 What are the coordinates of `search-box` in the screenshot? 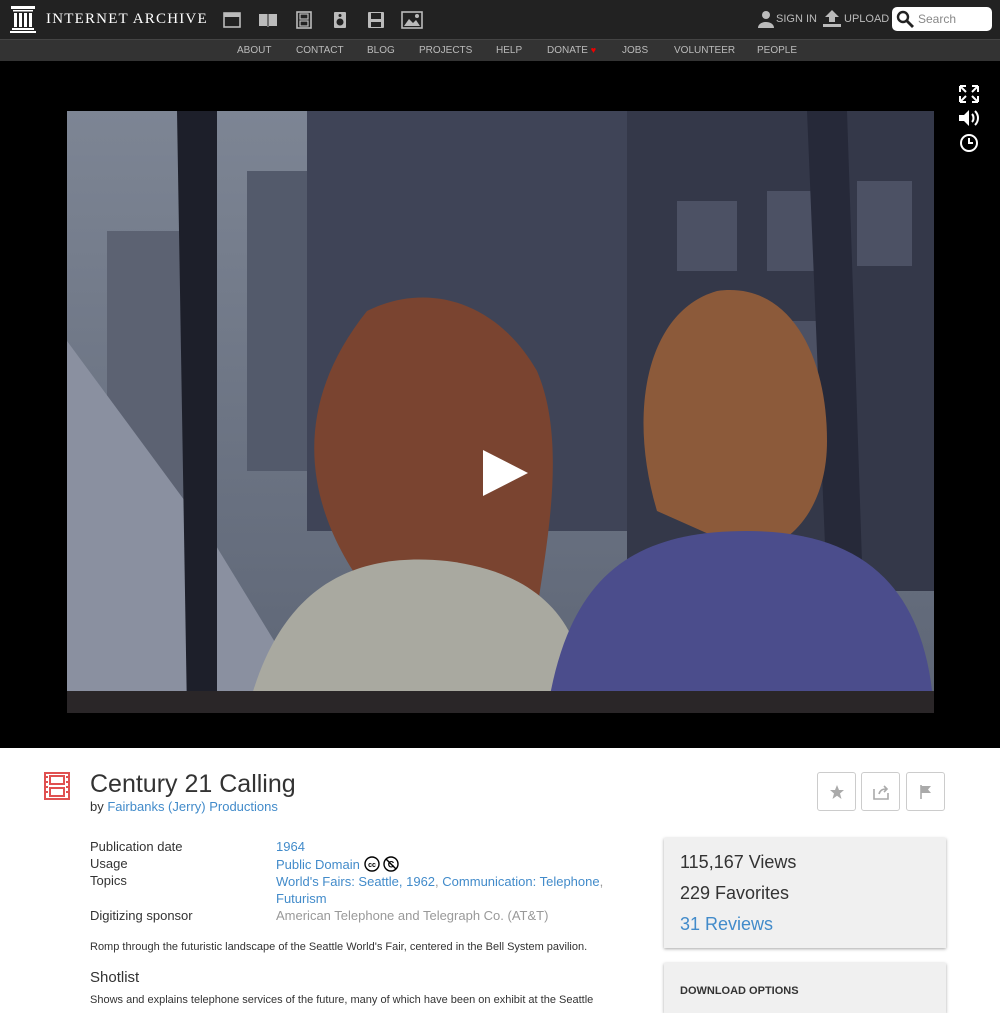 It's located at (942, 19).